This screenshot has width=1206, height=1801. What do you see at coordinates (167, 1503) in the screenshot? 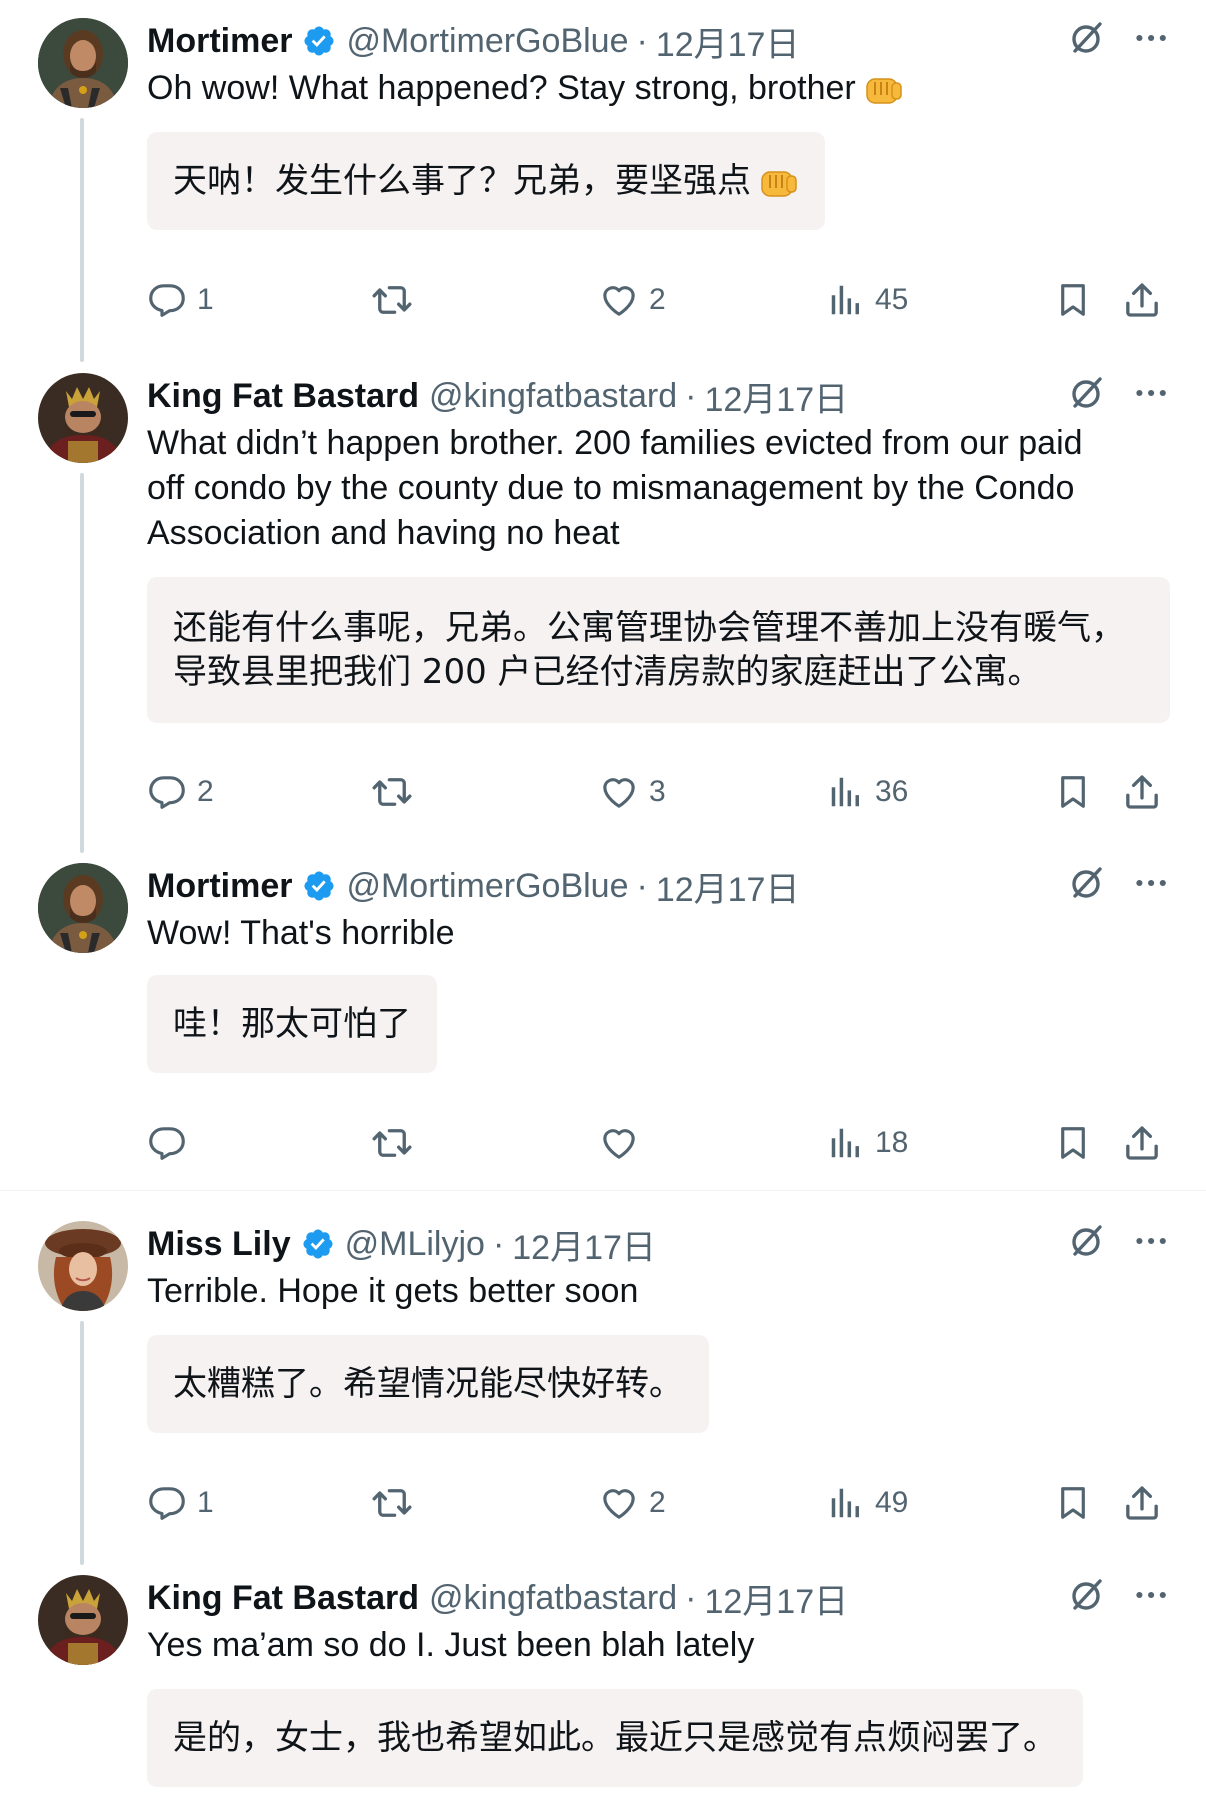
I see `reply-icon` at bounding box center [167, 1503].